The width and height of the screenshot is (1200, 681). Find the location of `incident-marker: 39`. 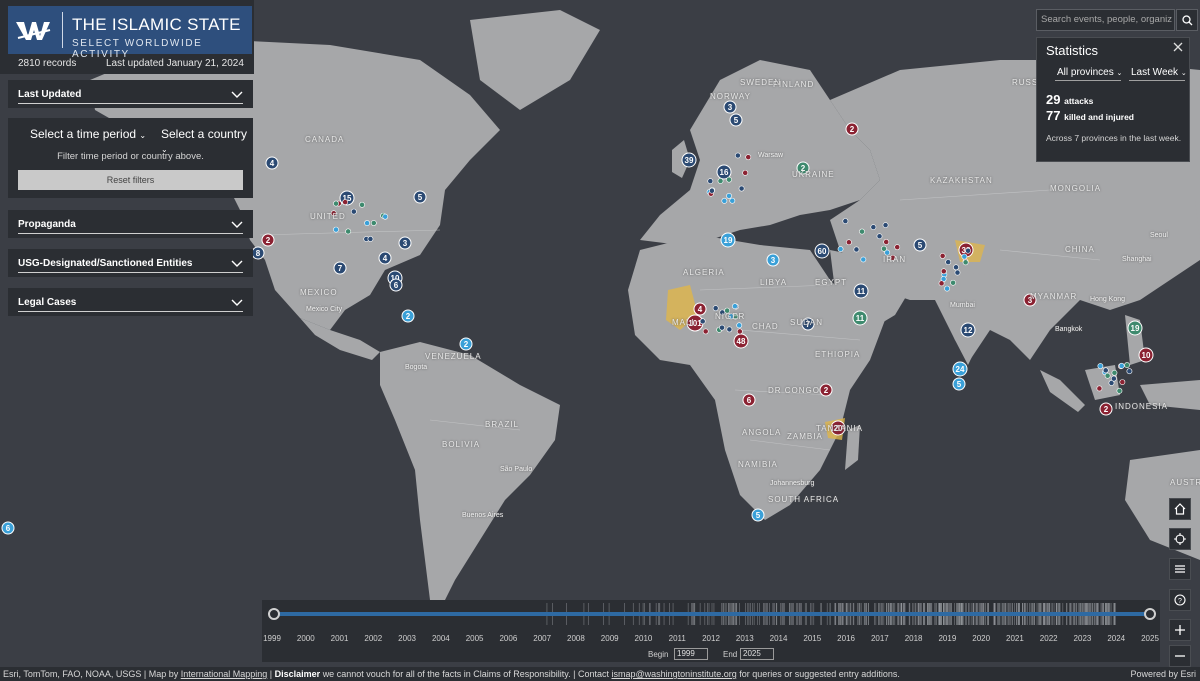

incident-marker: 39 is located at coordinates (689, 160).